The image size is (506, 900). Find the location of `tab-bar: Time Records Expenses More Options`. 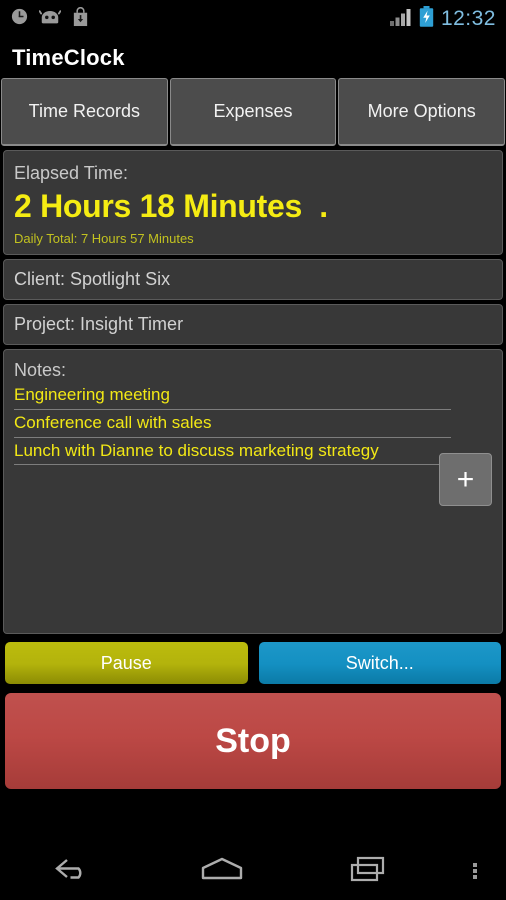

tab-bar: Time Records Expenses More Options is located at coordinates (253, 112).